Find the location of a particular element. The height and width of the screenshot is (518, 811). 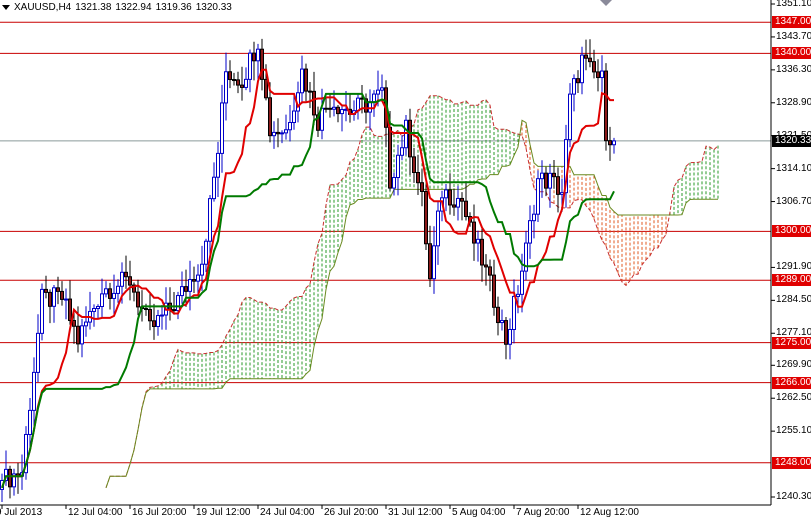

level-price-label: 1289.00 is located at coordinates (791, 280).